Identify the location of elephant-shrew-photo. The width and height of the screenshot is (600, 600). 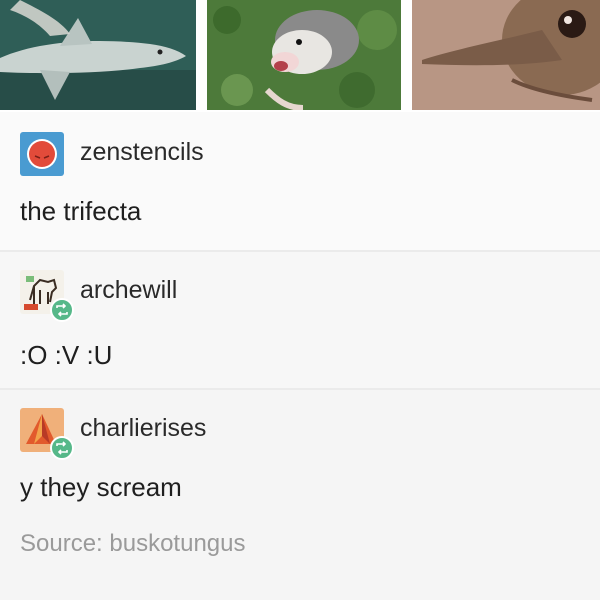
(506, 55).